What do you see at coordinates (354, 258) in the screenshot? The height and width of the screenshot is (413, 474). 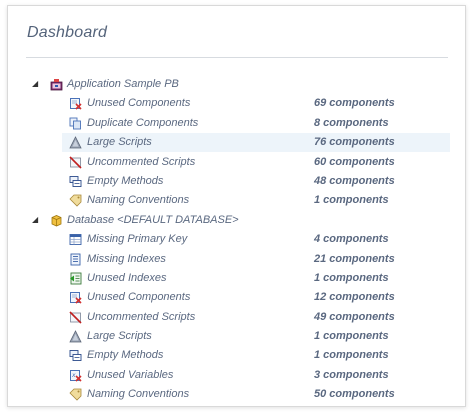 I see `item-count: 21 components` at bounding box center [354, 258].